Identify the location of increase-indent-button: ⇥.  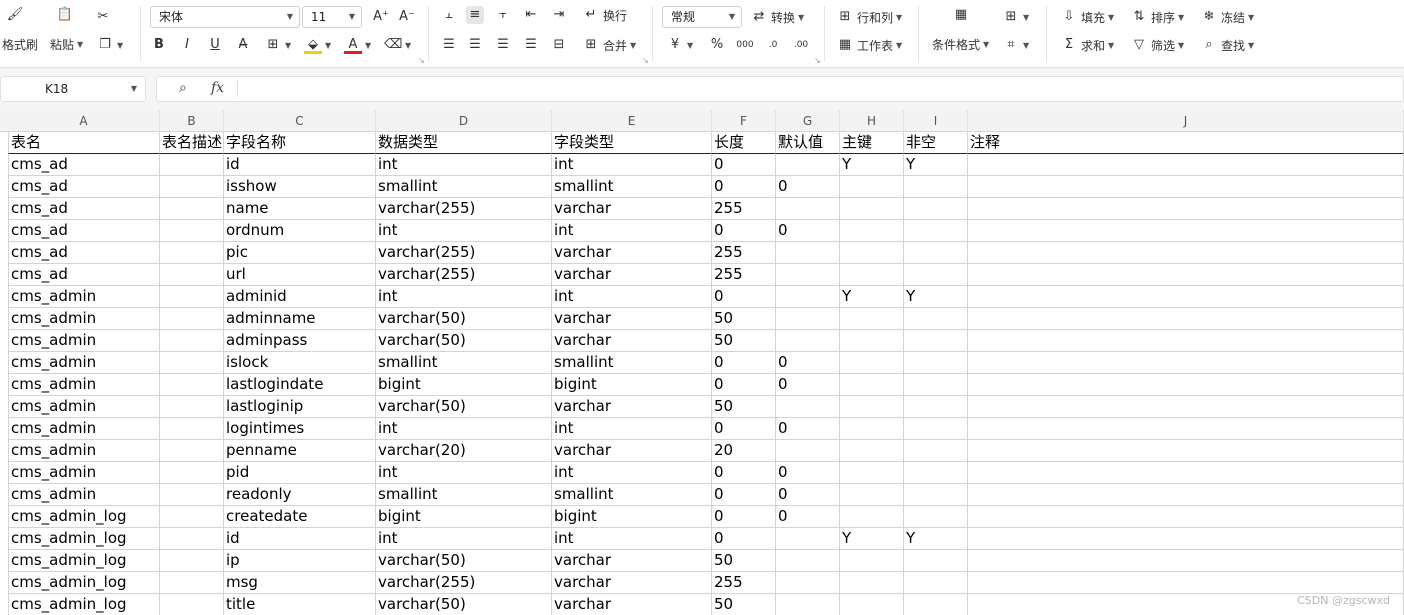
(559, 15).